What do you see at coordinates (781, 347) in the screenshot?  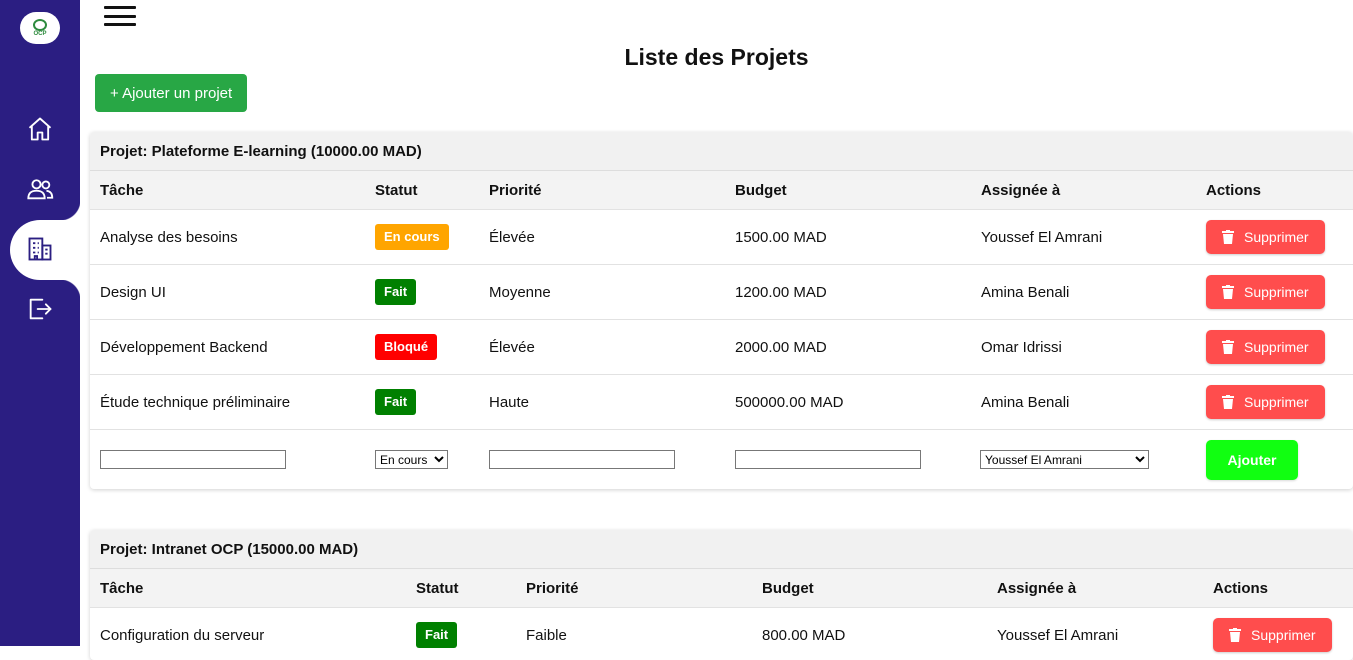 I see `task-budget: 2000.00 MAD` at bounding box center [781, 347].